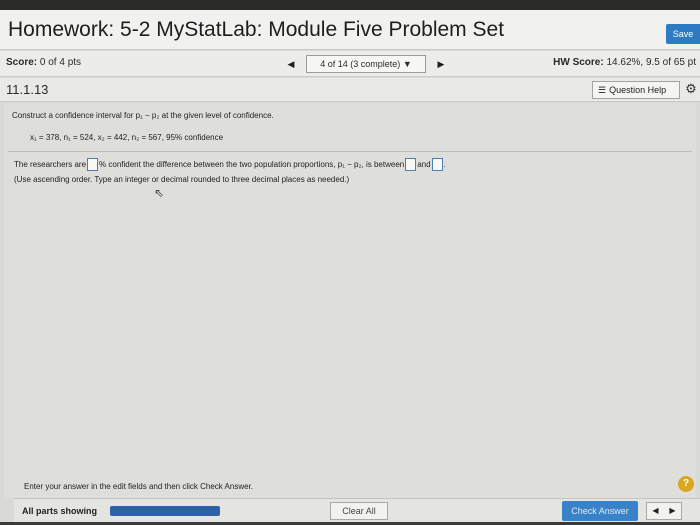  Describe the element at coordinates (407, 64) in the screenshot. I see `caret-down-icon: ▼` at that location.